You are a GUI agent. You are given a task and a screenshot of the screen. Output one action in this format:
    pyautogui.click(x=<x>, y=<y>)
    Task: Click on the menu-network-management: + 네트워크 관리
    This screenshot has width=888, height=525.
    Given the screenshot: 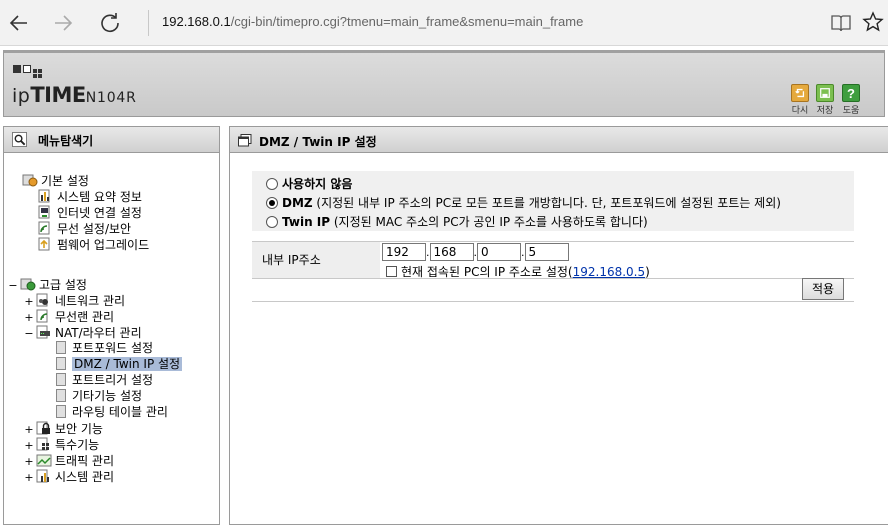 What is the action you would take?
    pyautogui.click(x=74, y=300)
    